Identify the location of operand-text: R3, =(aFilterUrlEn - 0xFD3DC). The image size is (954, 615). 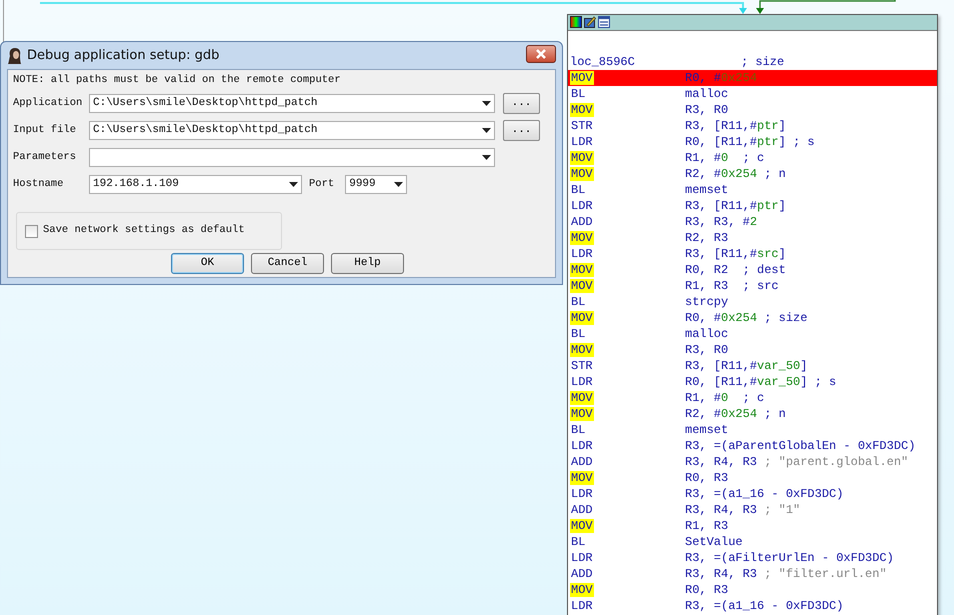
(789, 558).